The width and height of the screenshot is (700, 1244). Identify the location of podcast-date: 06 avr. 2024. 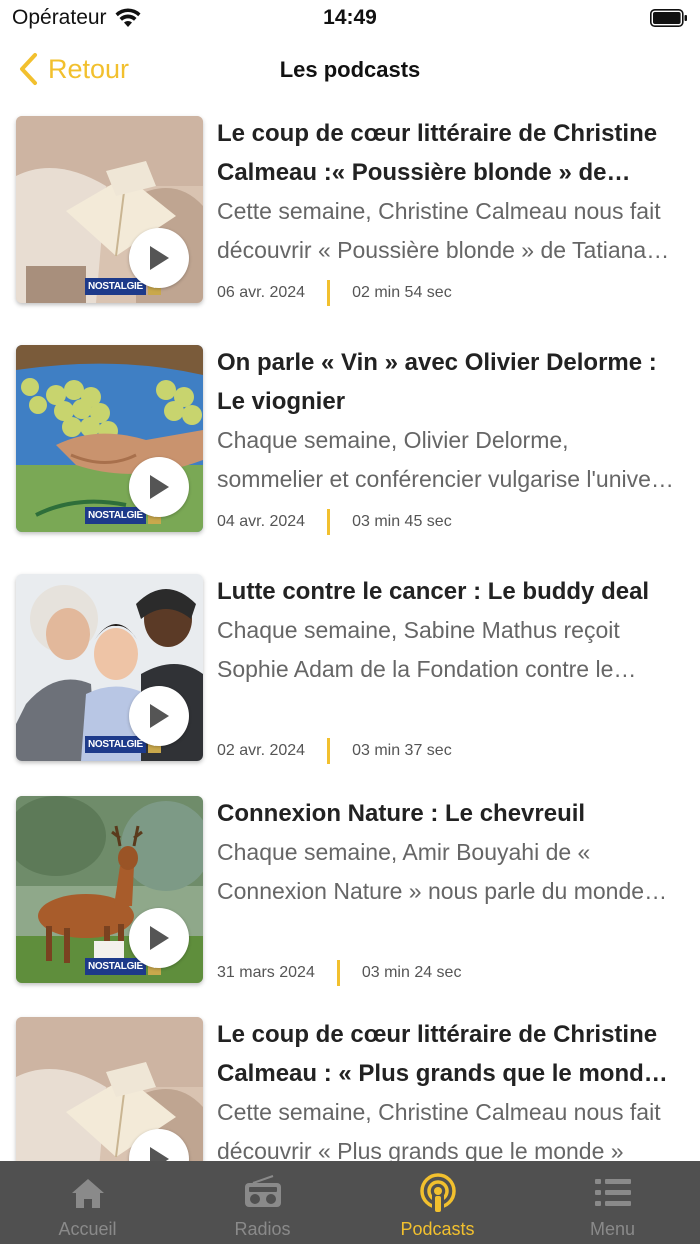
(261, 292).